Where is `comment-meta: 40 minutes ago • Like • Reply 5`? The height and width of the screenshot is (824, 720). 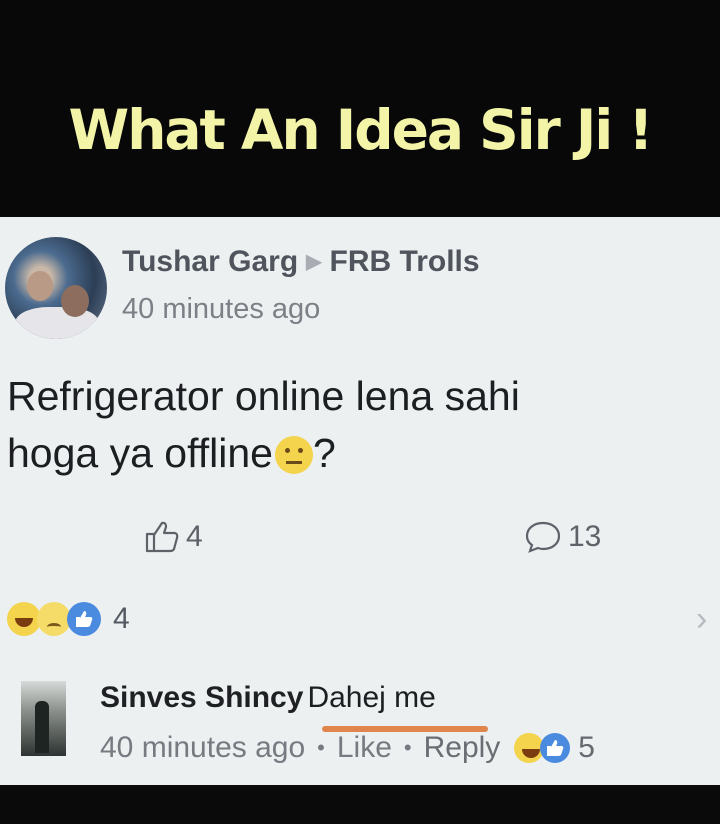 comment-meta: 40 minutes ago • Like • Reply 5 is located at coordinates (347, 748).